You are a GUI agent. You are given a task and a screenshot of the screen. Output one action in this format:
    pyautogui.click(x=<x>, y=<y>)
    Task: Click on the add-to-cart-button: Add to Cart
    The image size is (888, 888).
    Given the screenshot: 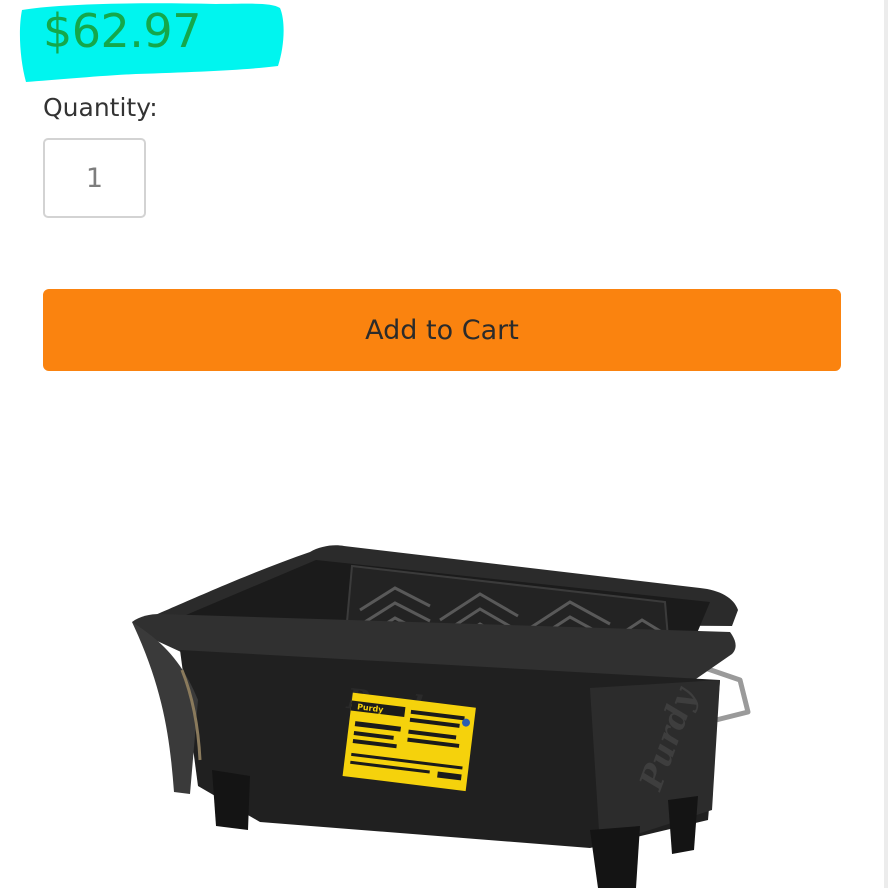 What is the action you would take?
    pyautogui.click(x=442, y=330)
    